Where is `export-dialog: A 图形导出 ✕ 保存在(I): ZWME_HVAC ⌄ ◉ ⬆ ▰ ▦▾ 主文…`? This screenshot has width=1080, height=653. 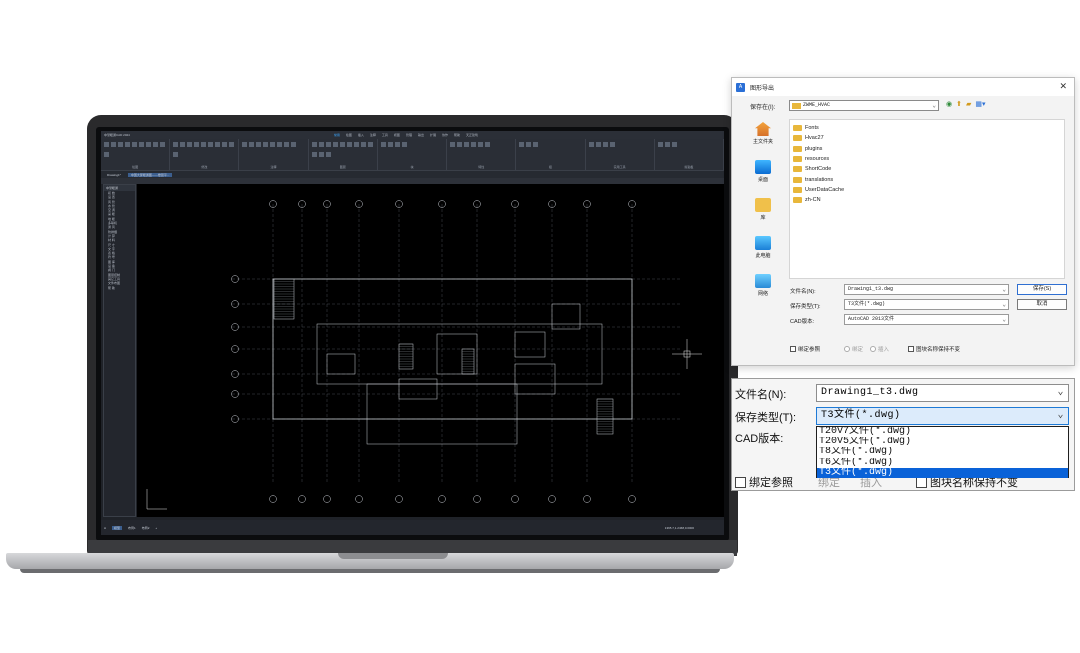
export-dialog: A 图形导出 ✕ 保存在(I): ZWME_HVAC ⌄ ◉ ⬆ ▰ ▦▾ 主文… is located at coordinates (903, 221).